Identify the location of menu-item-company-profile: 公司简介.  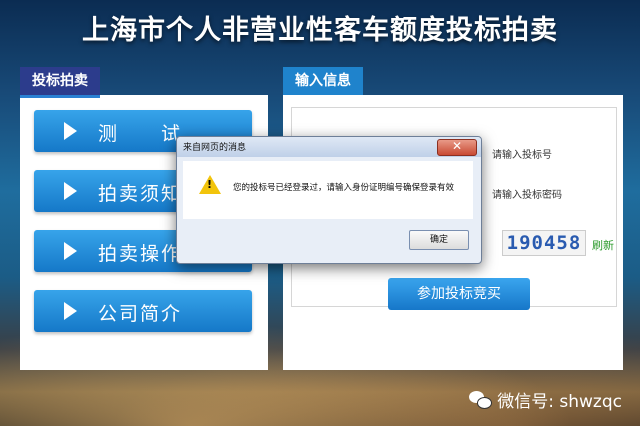
(143, 311).